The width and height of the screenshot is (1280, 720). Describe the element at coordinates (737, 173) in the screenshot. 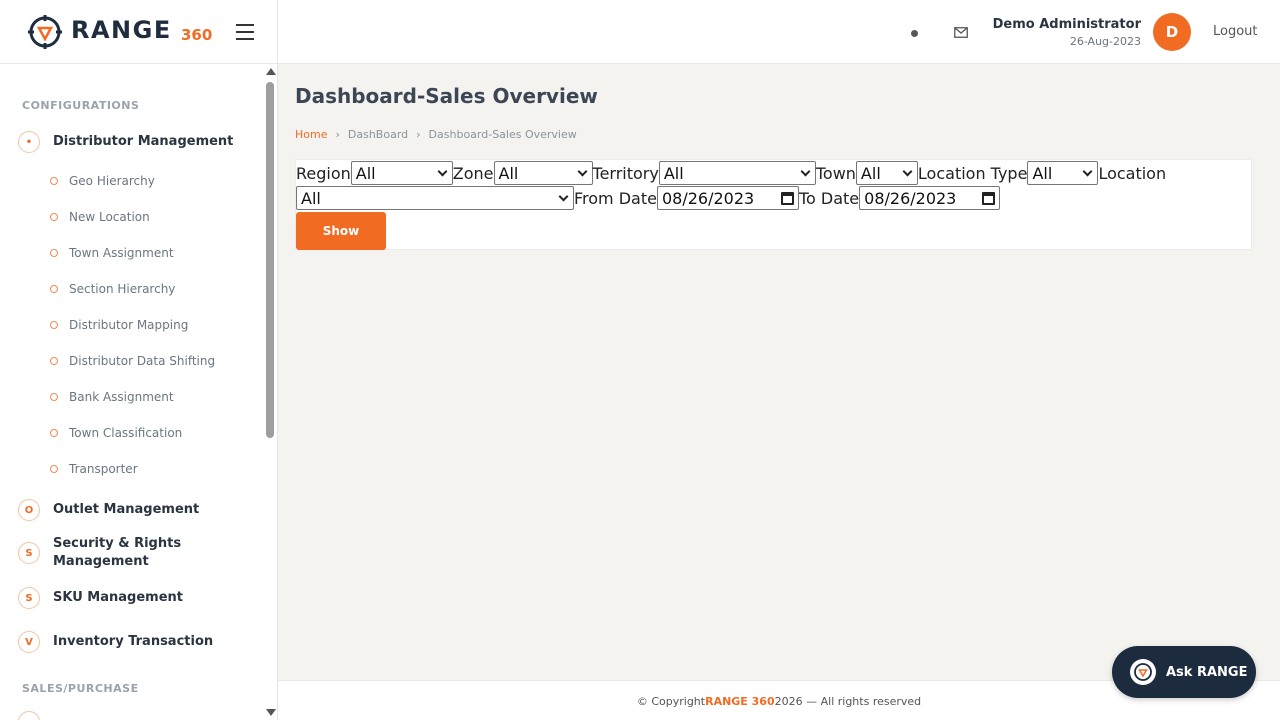

I see `territory-select: All` at that location.